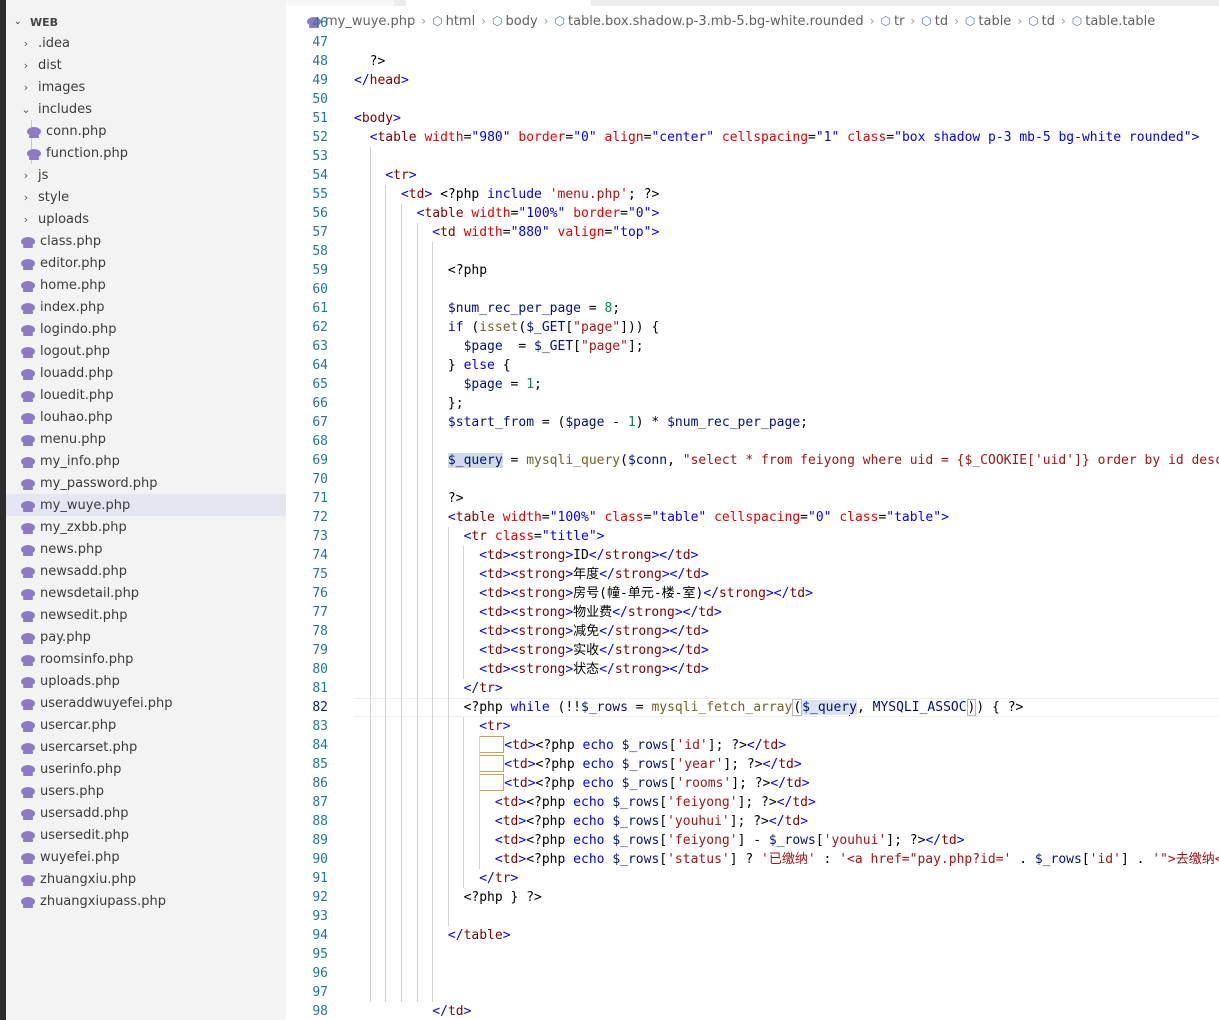 Image resolution: width=1219 pixels, height=1020 pixels. What do you see at coordinates (464, 802) in the screenshot?
I see `indent-guide` at bounding box center [464, 802].